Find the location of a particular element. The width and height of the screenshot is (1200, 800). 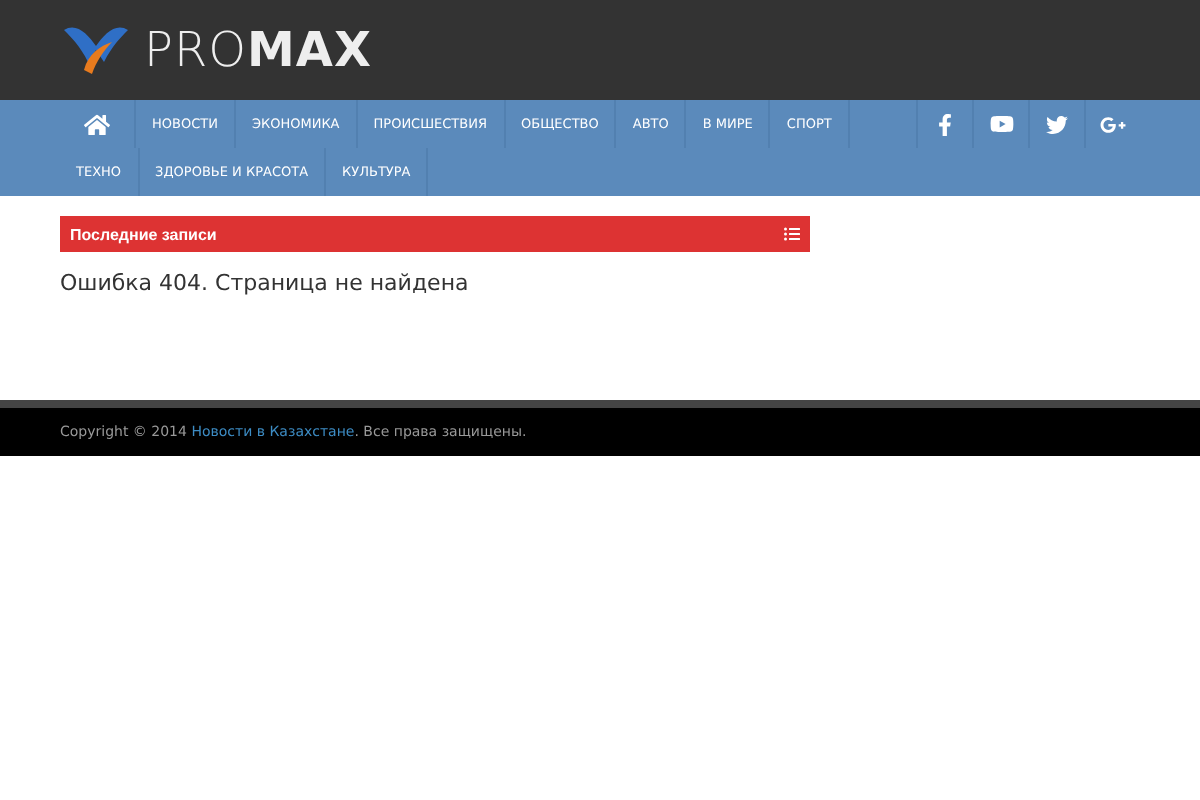

error-message: Ошибка 404. Страница не найдена is located at coordinates (265, 283).